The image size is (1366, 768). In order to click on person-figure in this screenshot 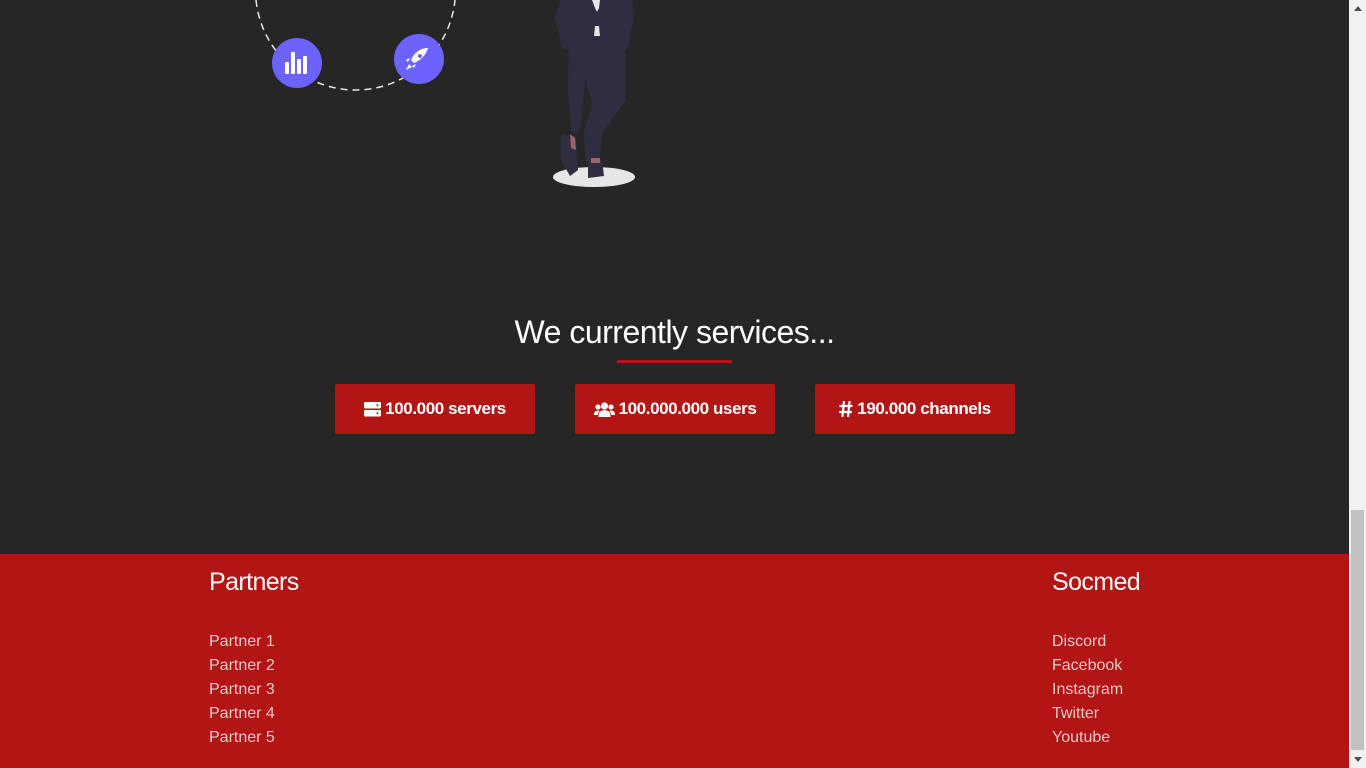, I will do `click(594, 93)`.